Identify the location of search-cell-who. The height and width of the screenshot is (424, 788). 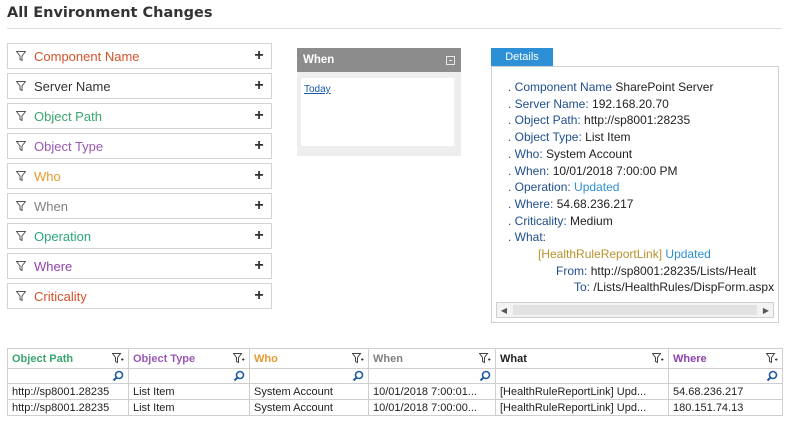
(309, 376).